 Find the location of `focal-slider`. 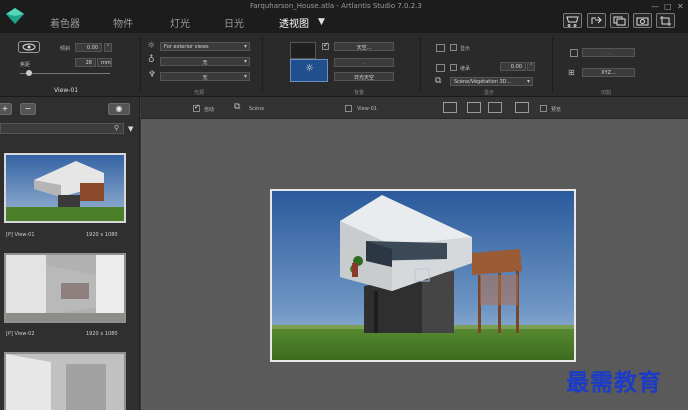

focal-slider is located at coordinates (65, 73).